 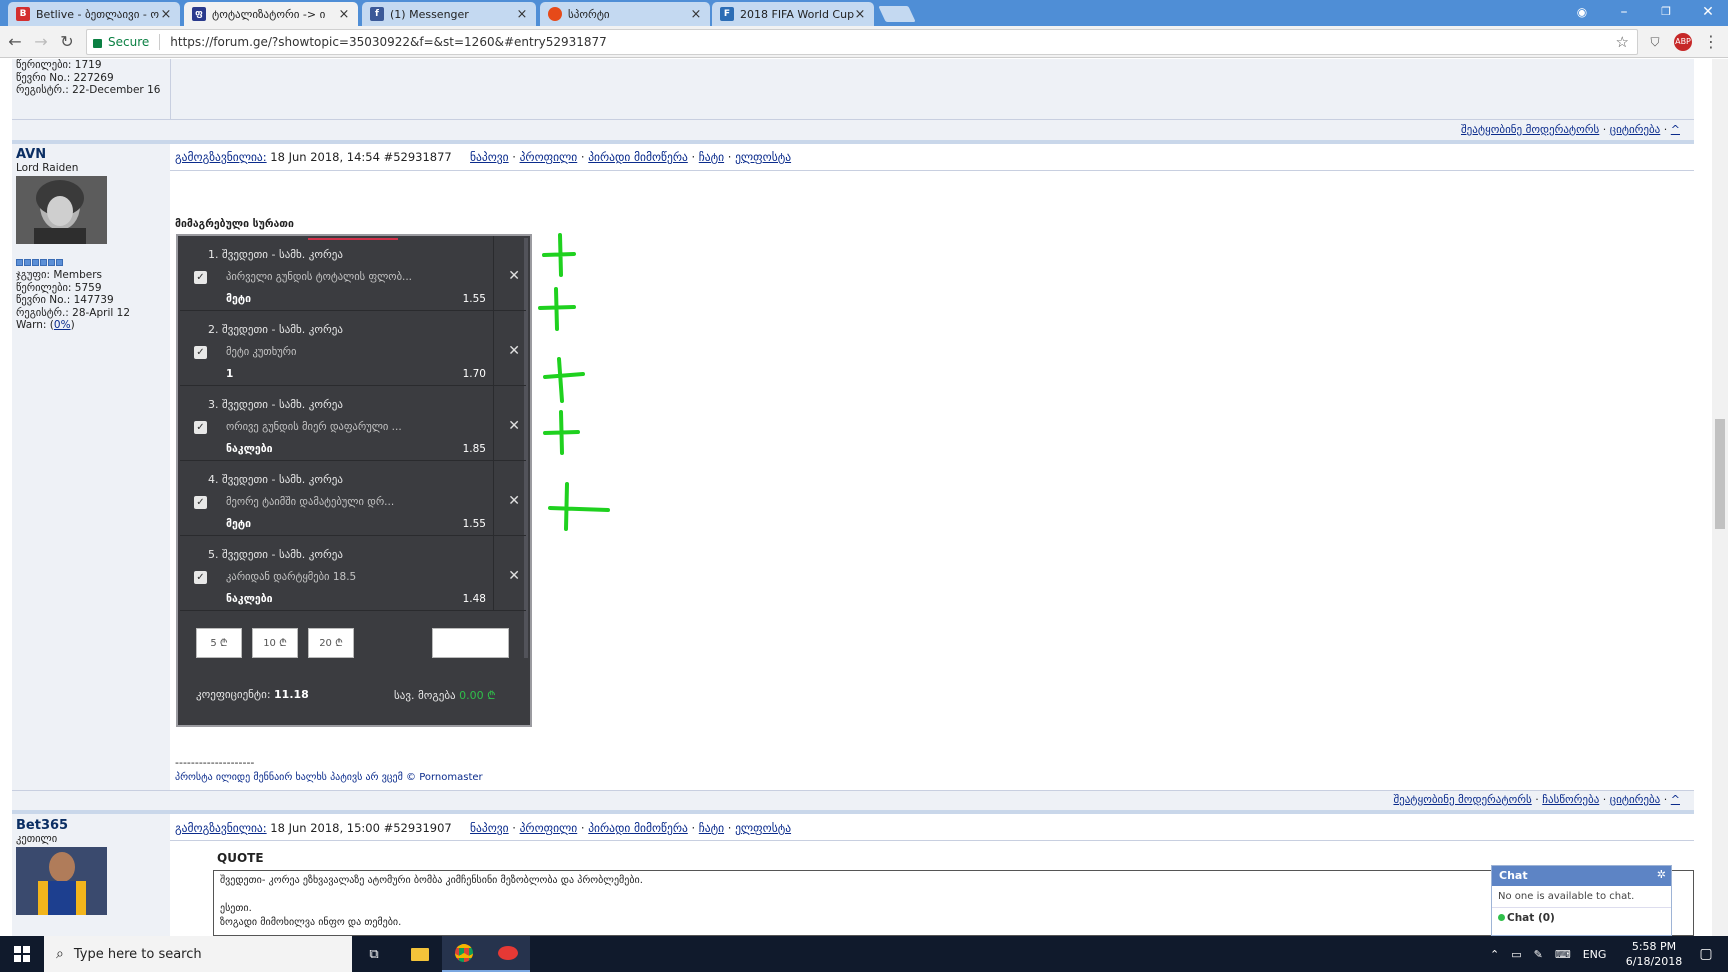 I want to click on secure-label: Secure, so click(x=129, y=42).